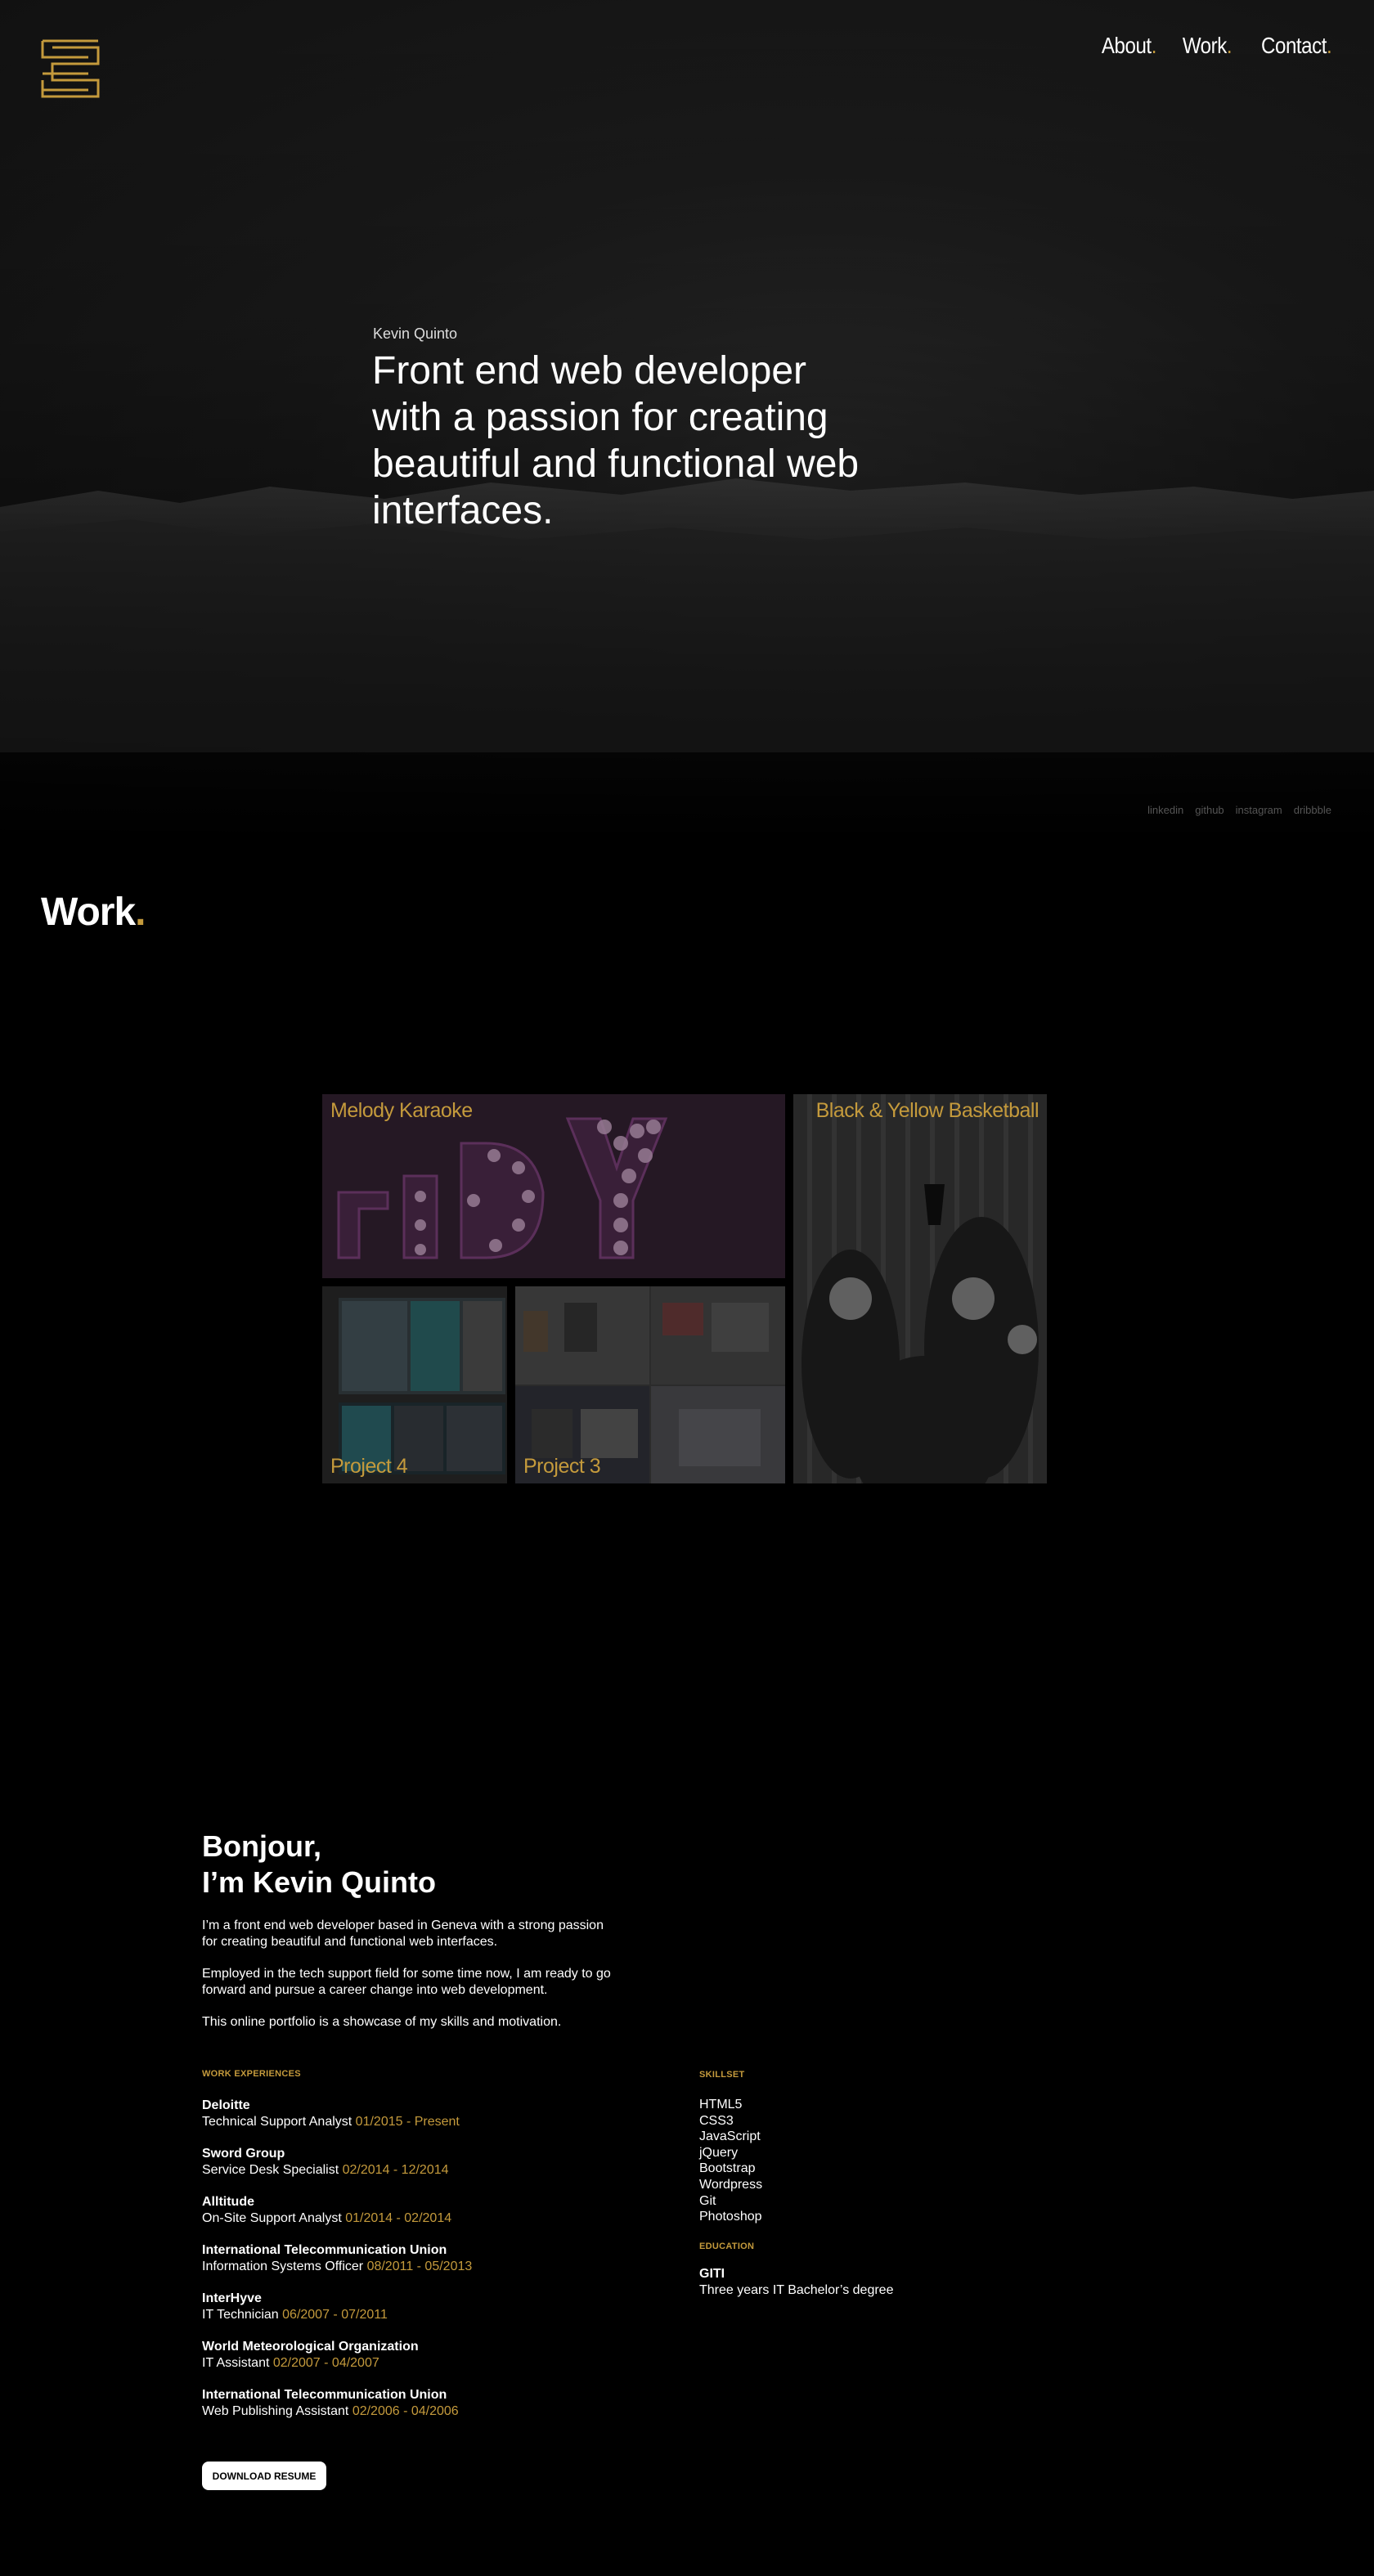 This screenshot has width=1374, height=2576. I want to click on job-period: 02/2006 - 04/2006, so click(405, 2411).